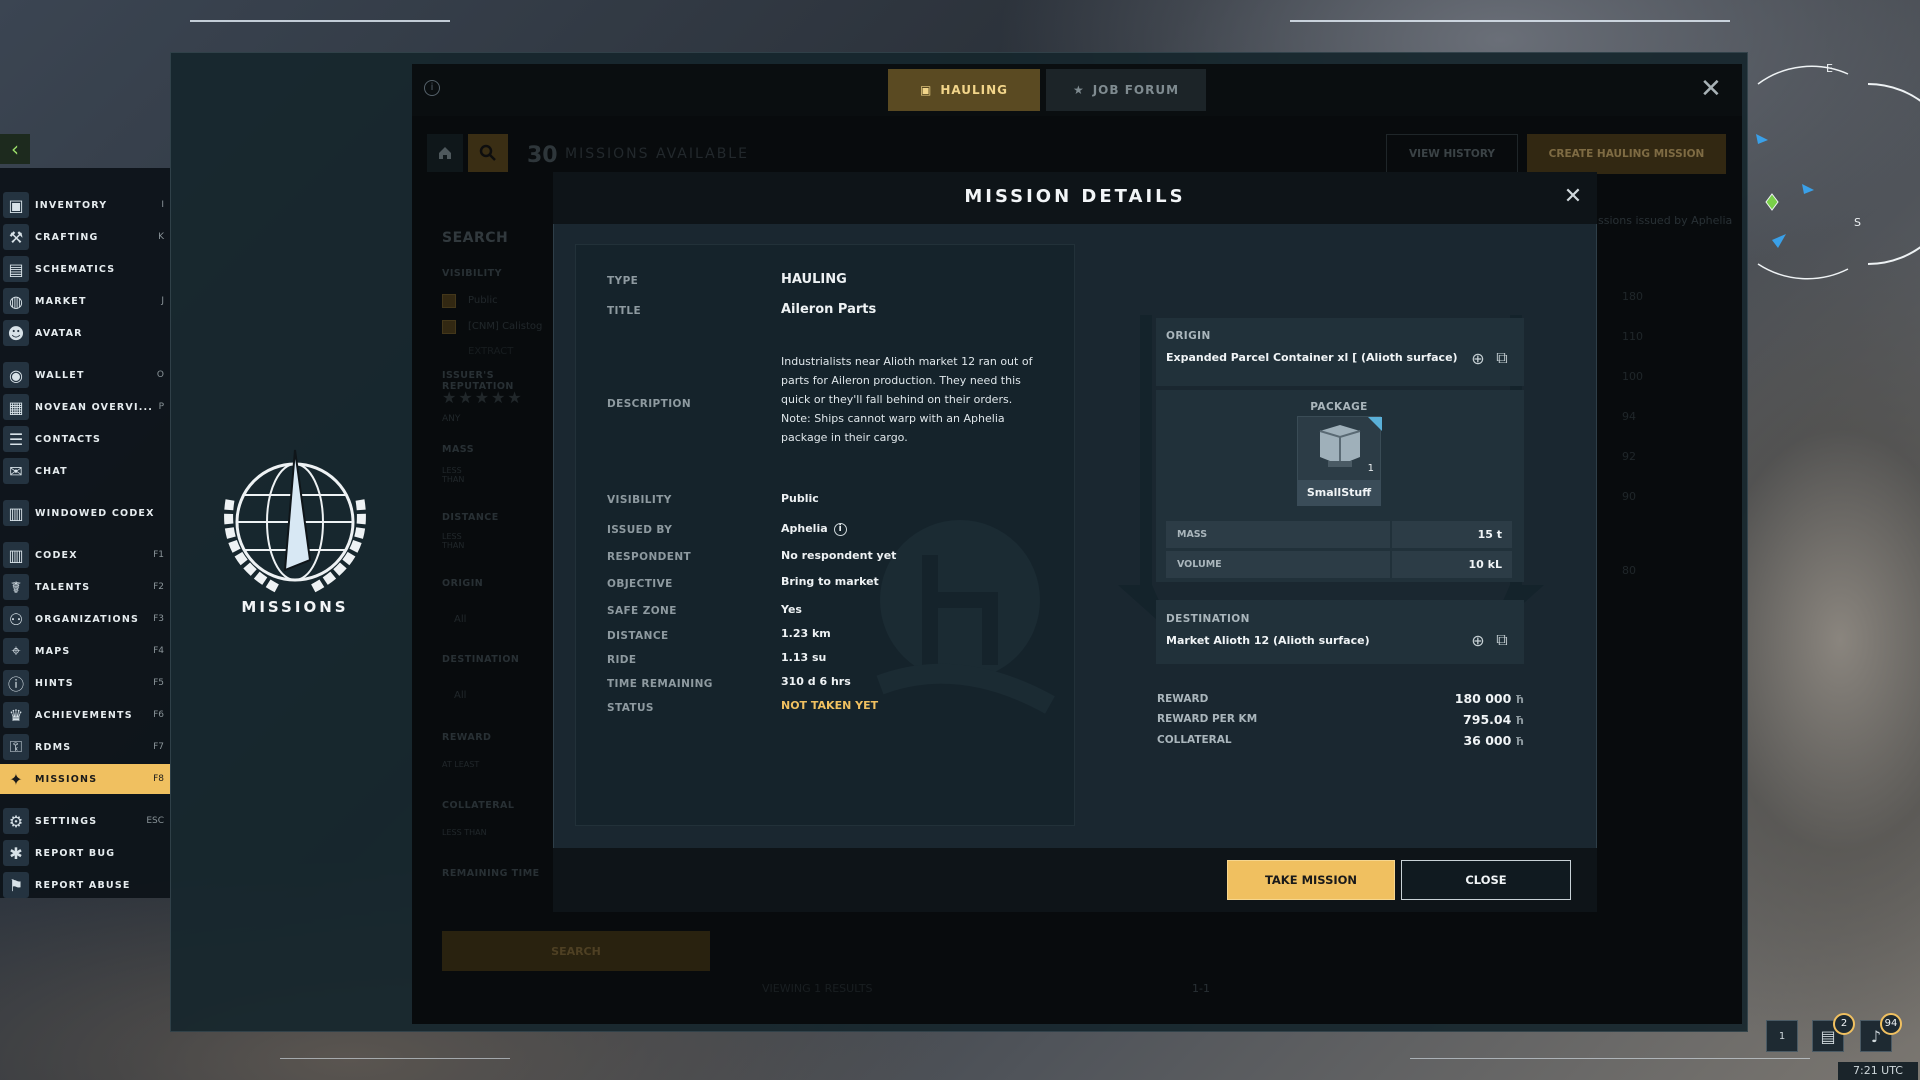  I want to click on star-icon: ★, so click(1078, 90).